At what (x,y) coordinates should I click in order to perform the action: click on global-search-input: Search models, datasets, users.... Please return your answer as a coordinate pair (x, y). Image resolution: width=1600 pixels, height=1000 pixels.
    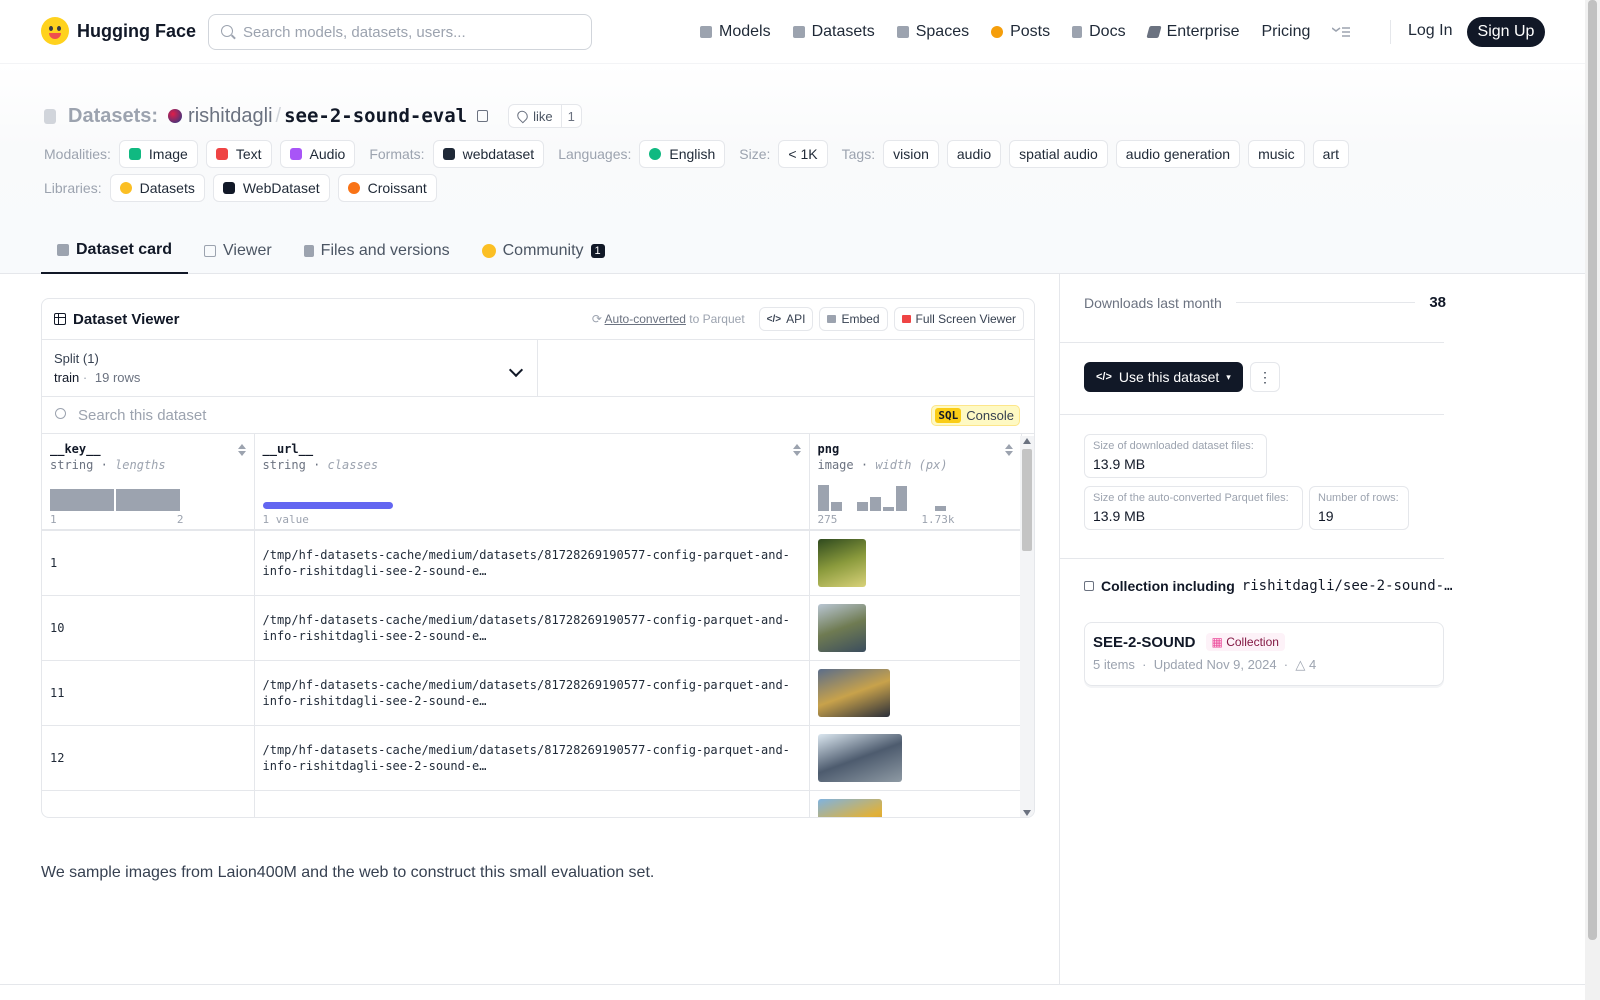
    Looking at the image, I should click on (400, 32).